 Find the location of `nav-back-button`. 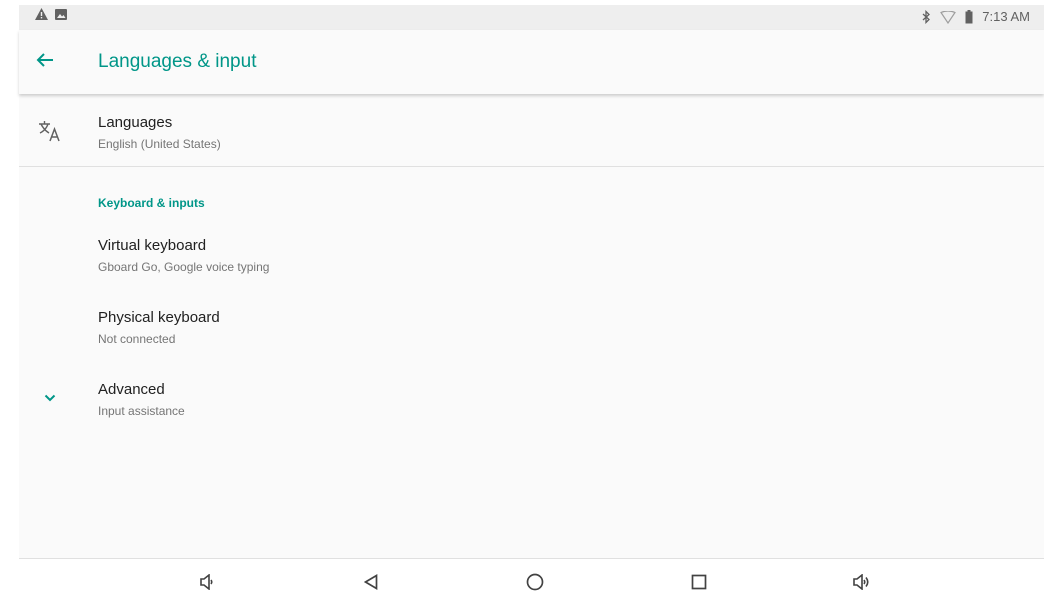

nav-back-button is located at coordinates (371, 582).